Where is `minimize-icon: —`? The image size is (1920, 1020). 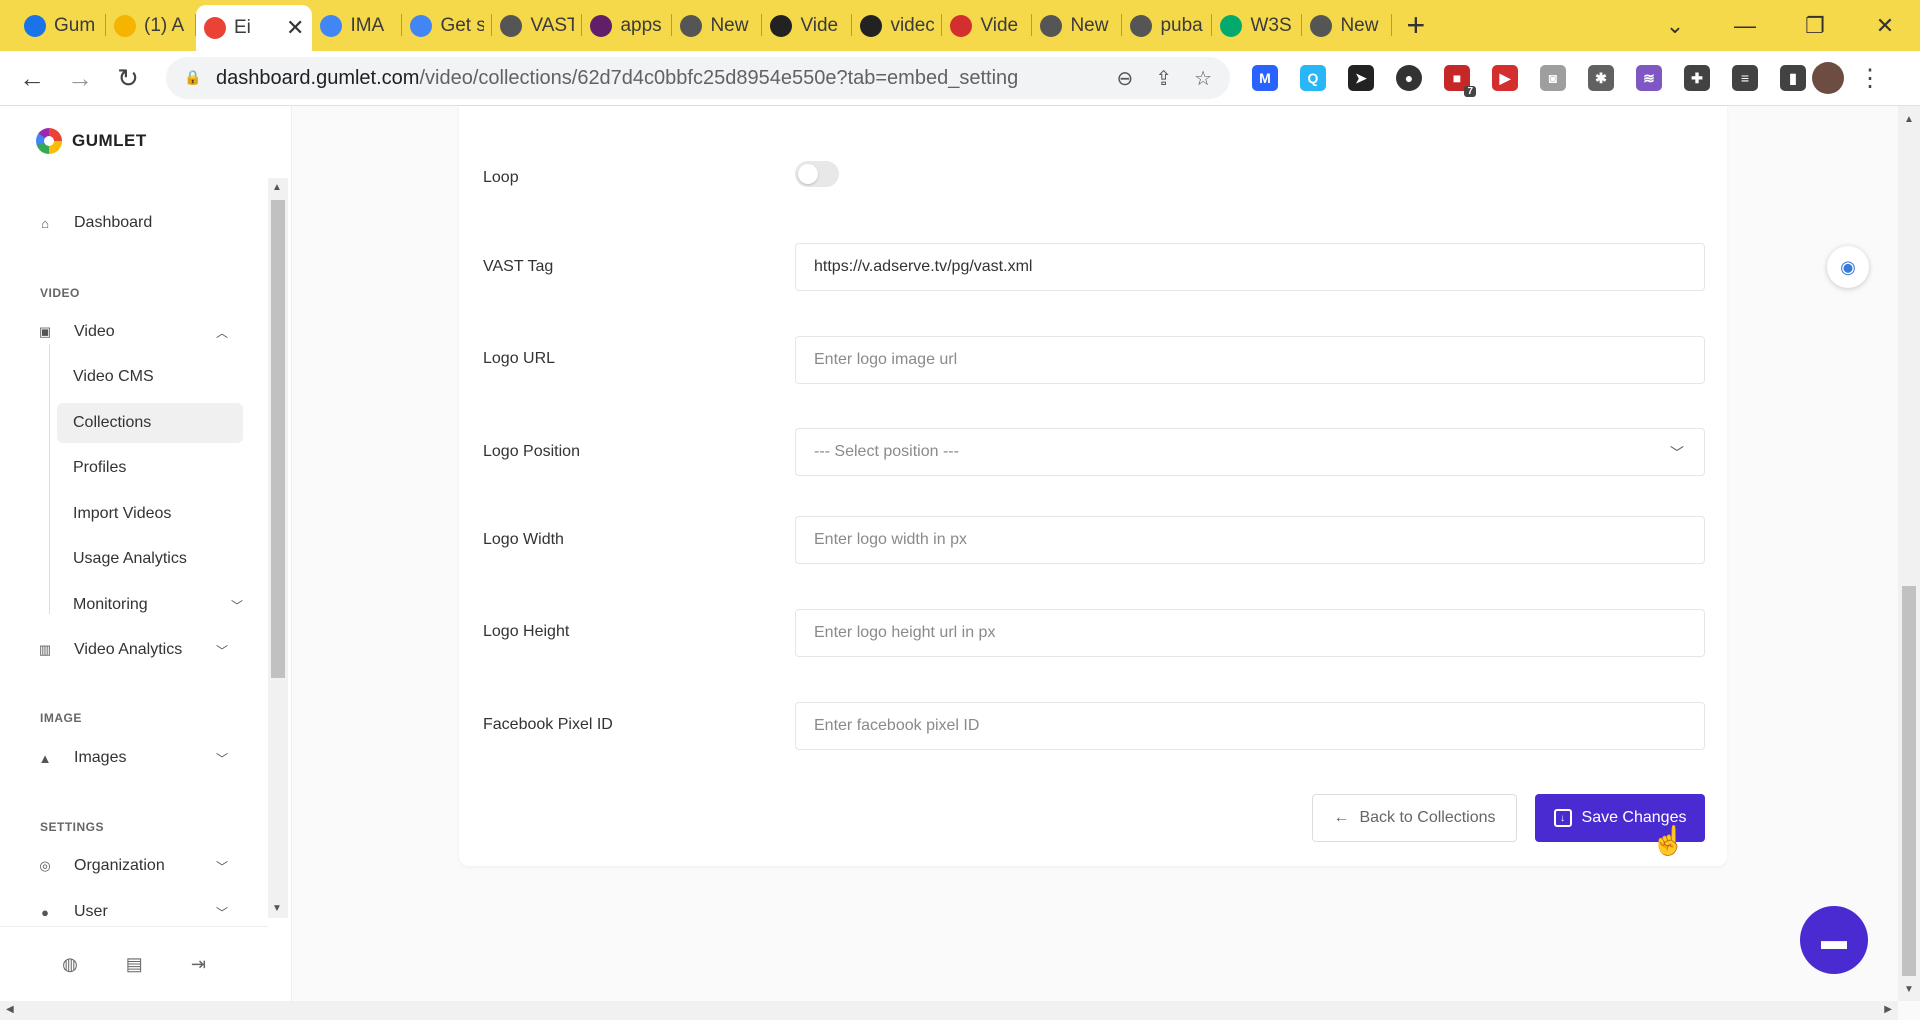
minimize-icon: — is located at coordinates (1745, 26).